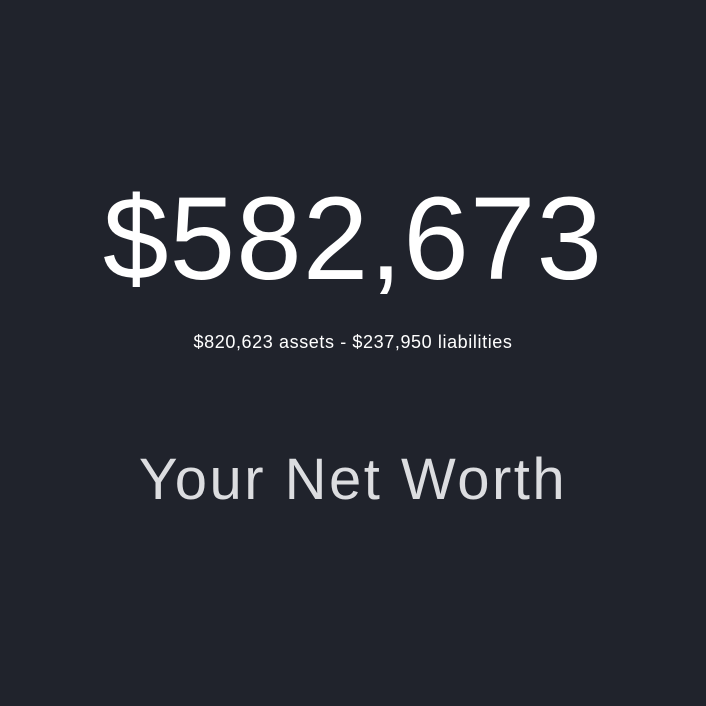  What do you see at coordinates (353, 342) in the screenshot?
I see `assets-liabilities-breakdown: $820,623 assets - $237,950 liabilities` at bounding box center [353, 342].